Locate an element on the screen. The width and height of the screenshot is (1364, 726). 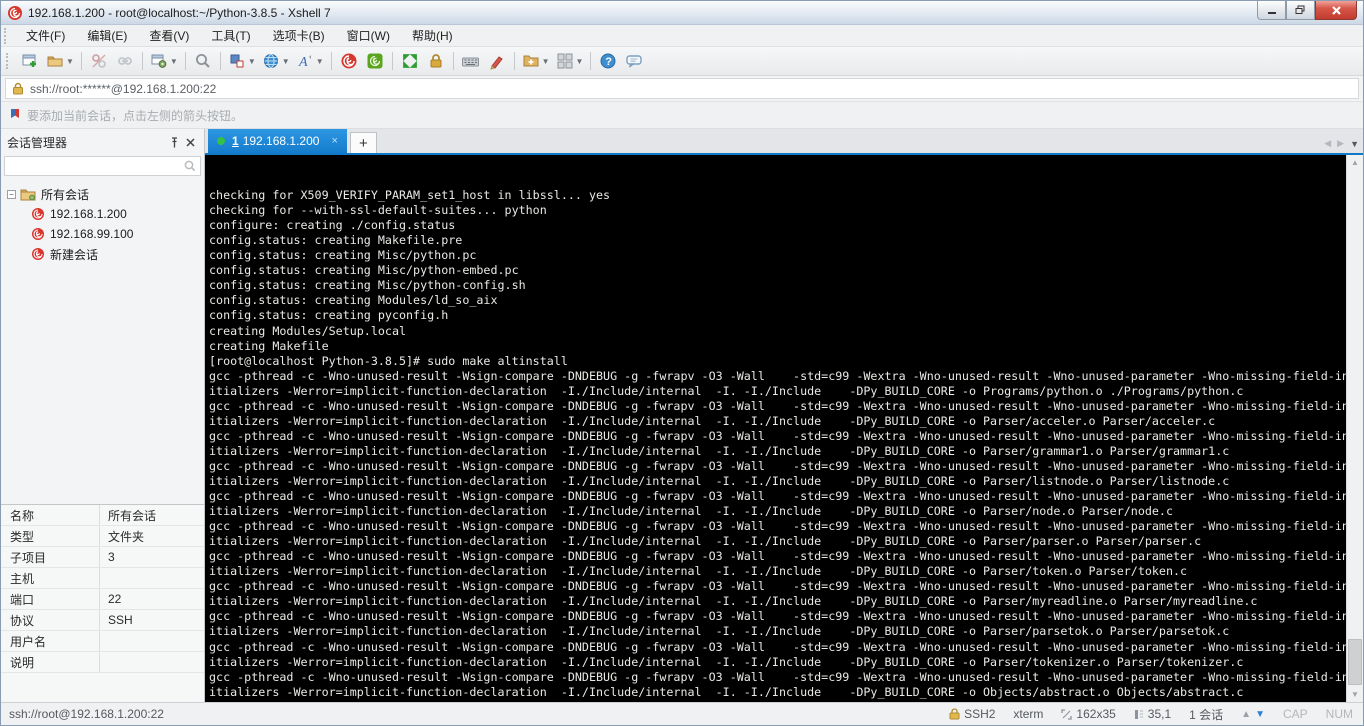
scrollbar-up-icon: ▲ is located at coordinates (1355, 162).